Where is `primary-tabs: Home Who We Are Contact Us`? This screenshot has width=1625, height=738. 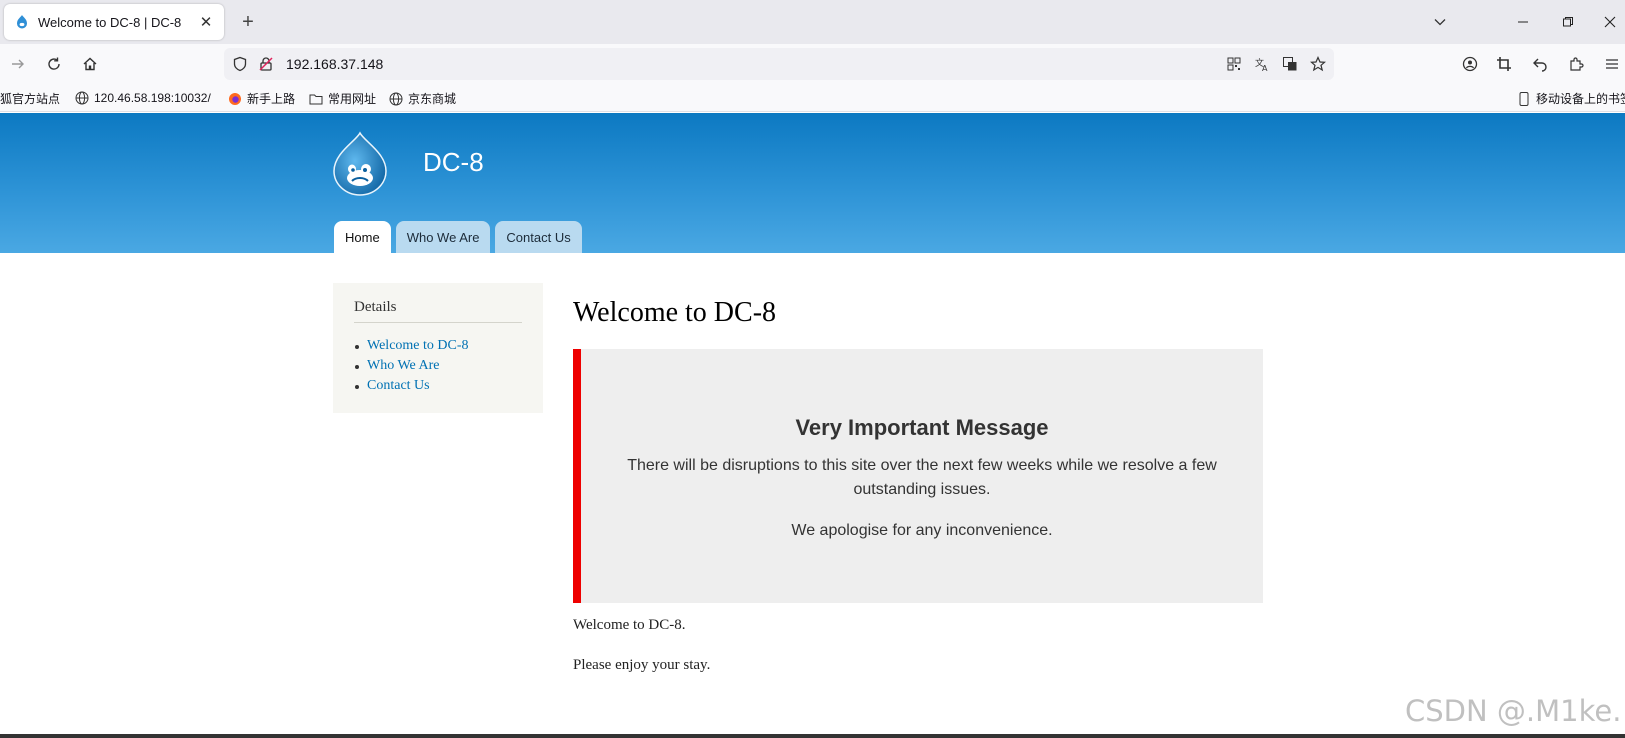
primary-tabs: Home Who We Are Contact Us is located at coordinates (460, 237).